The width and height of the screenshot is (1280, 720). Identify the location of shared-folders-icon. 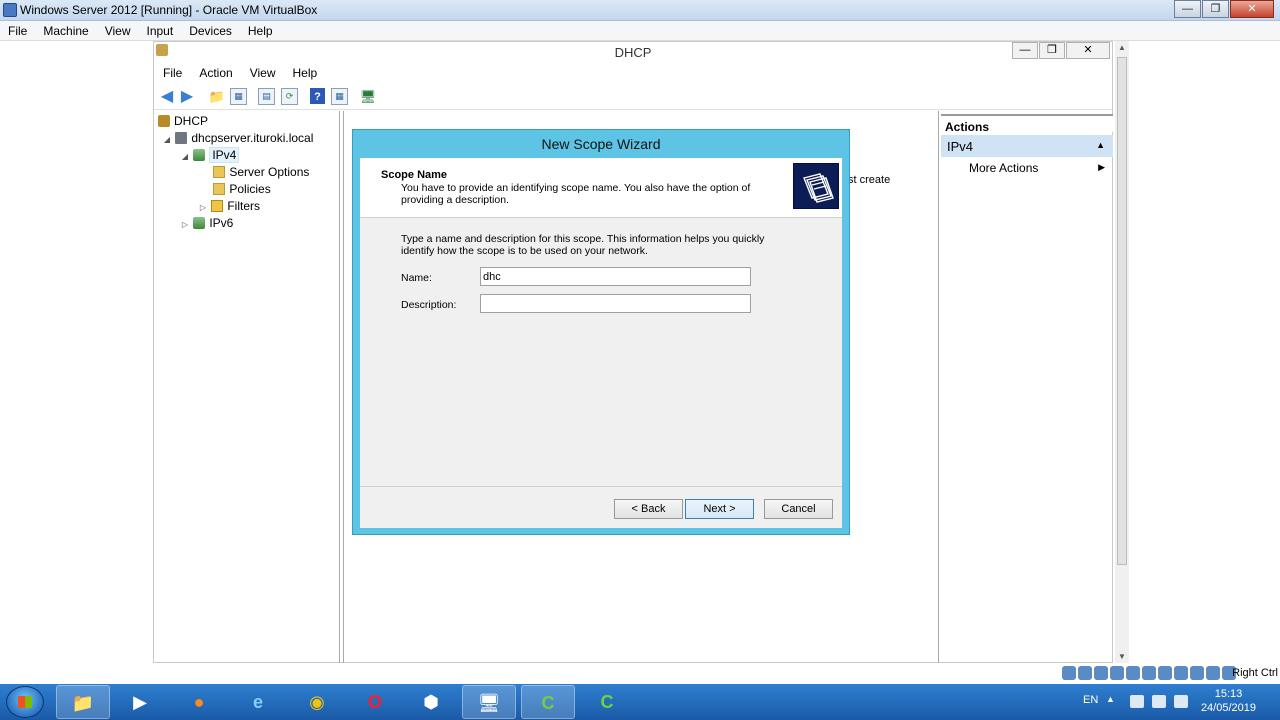
(1149, 673).